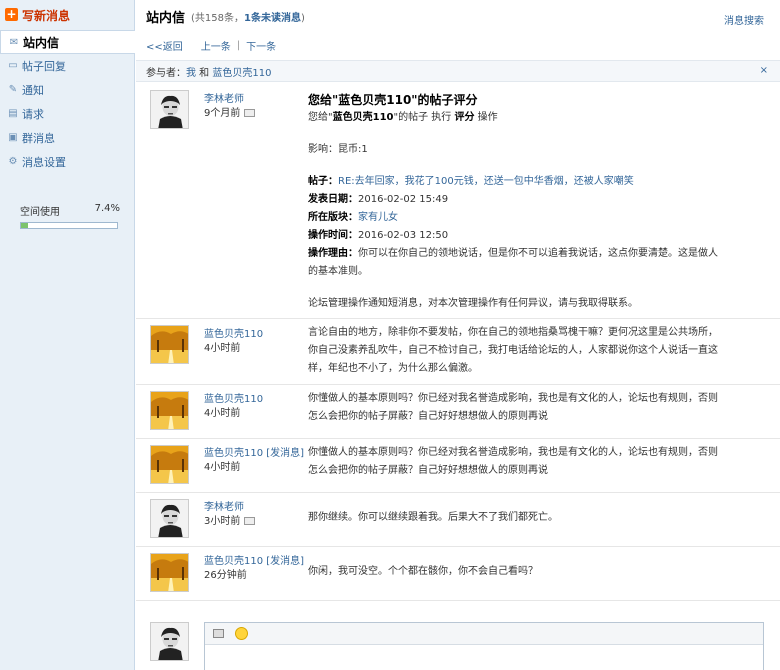 Image resolution: width=780 pixels, height=670 pixels. I want to click on field-label: 操作时间：, so click(333, 235).